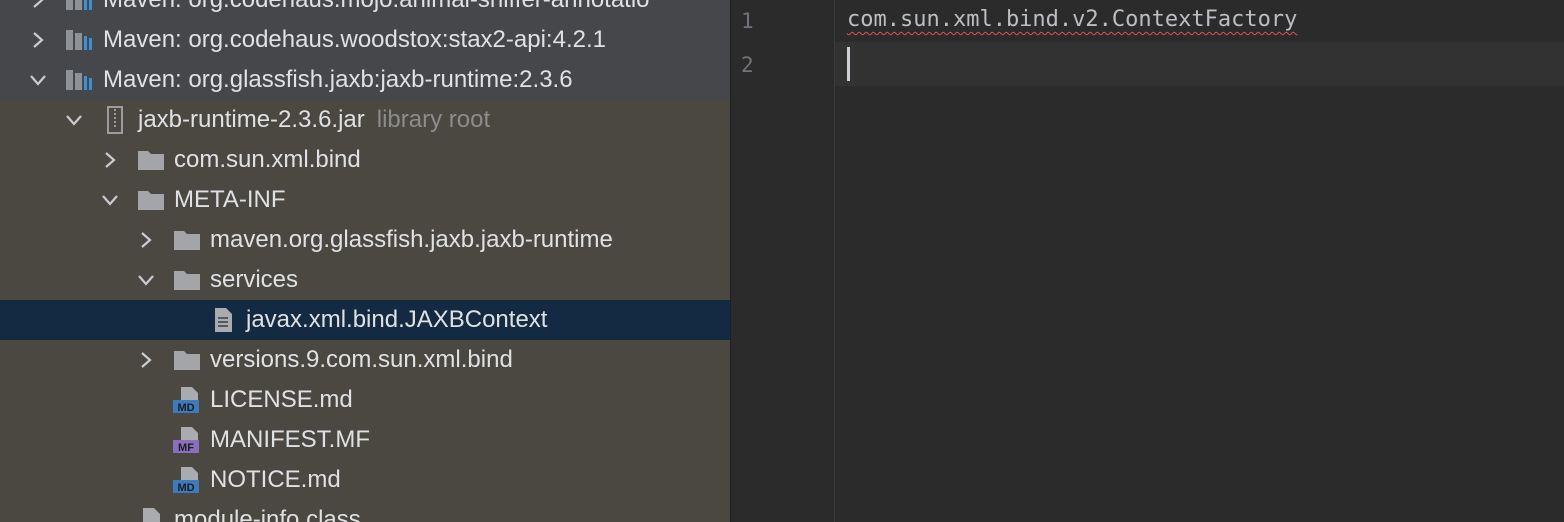 The height and width of the screenshot is (522, 1564). Describe the element at coordinates (397, 319) in the screenshot. I see `tree-row-label: javax.xml.bind.JAXBContext` at that location.